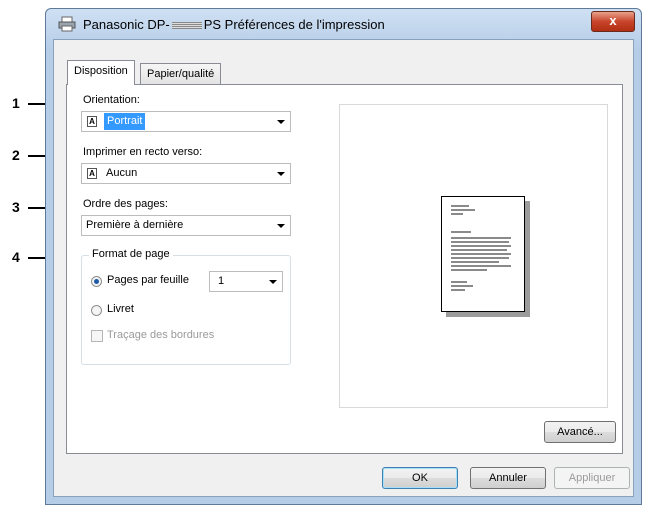  Describe the element at coordinates (96, 310) in the screenshot. I see `booklet-radio` at that location.